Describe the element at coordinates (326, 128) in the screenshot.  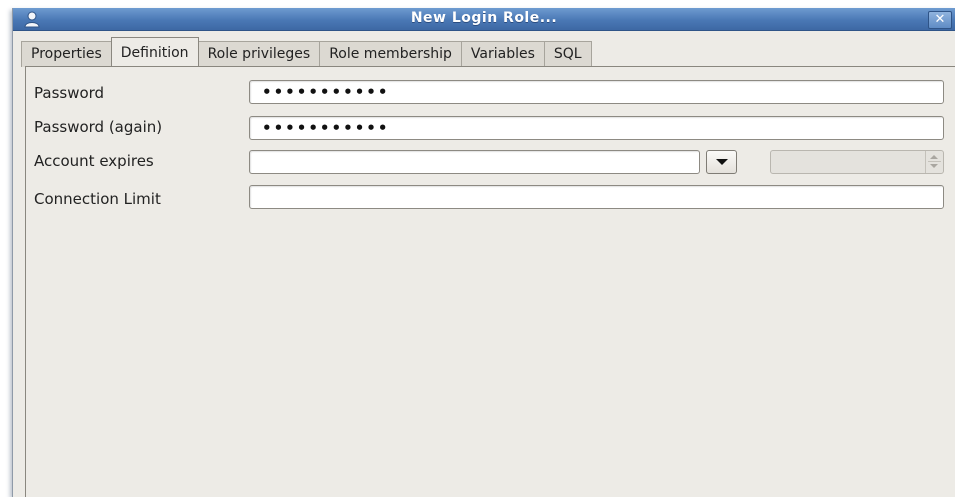
I see `password-again-mask: •••••••••••` at that location.